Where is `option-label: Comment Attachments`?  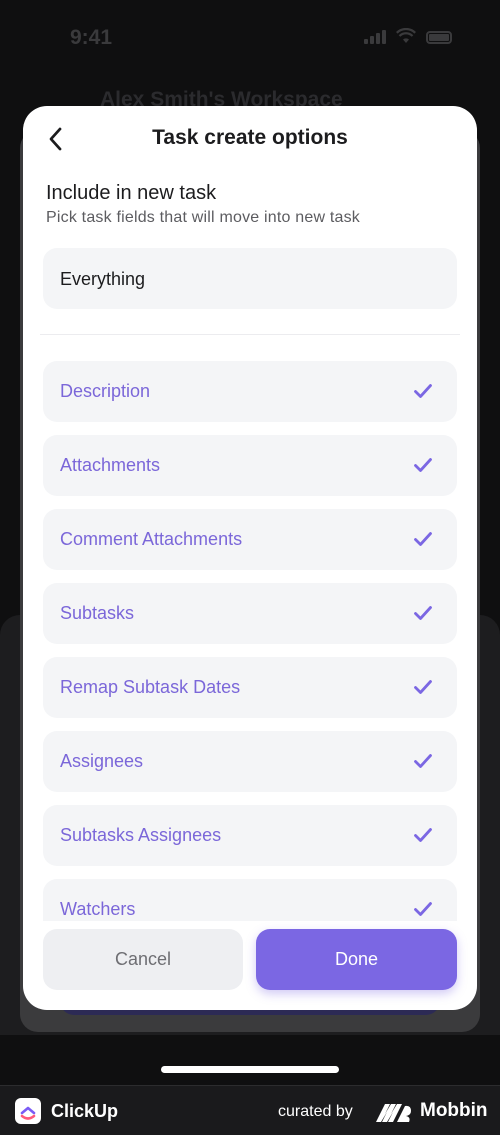
option-label: Comment Attachments is located at coordinates (151, 539).